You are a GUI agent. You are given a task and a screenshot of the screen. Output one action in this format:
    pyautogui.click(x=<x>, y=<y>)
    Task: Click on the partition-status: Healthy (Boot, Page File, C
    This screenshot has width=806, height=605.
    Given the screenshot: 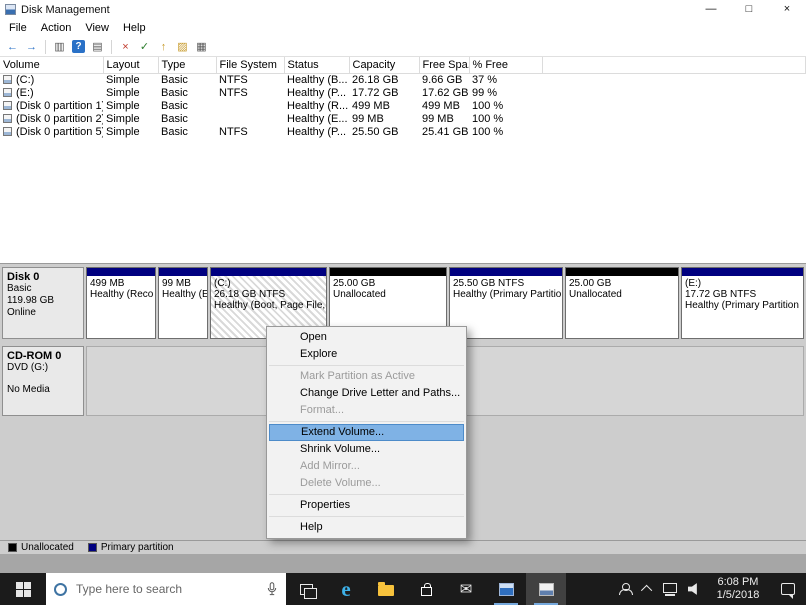 What is the action you would take?
    pyautogui.click(x=270, y=305)
    